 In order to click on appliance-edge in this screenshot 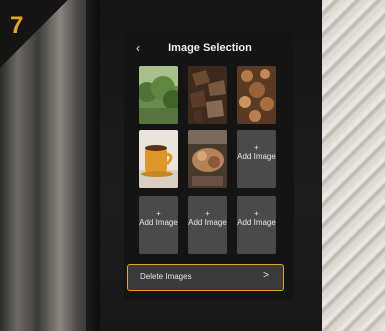, I will do `click(93, 165)`.